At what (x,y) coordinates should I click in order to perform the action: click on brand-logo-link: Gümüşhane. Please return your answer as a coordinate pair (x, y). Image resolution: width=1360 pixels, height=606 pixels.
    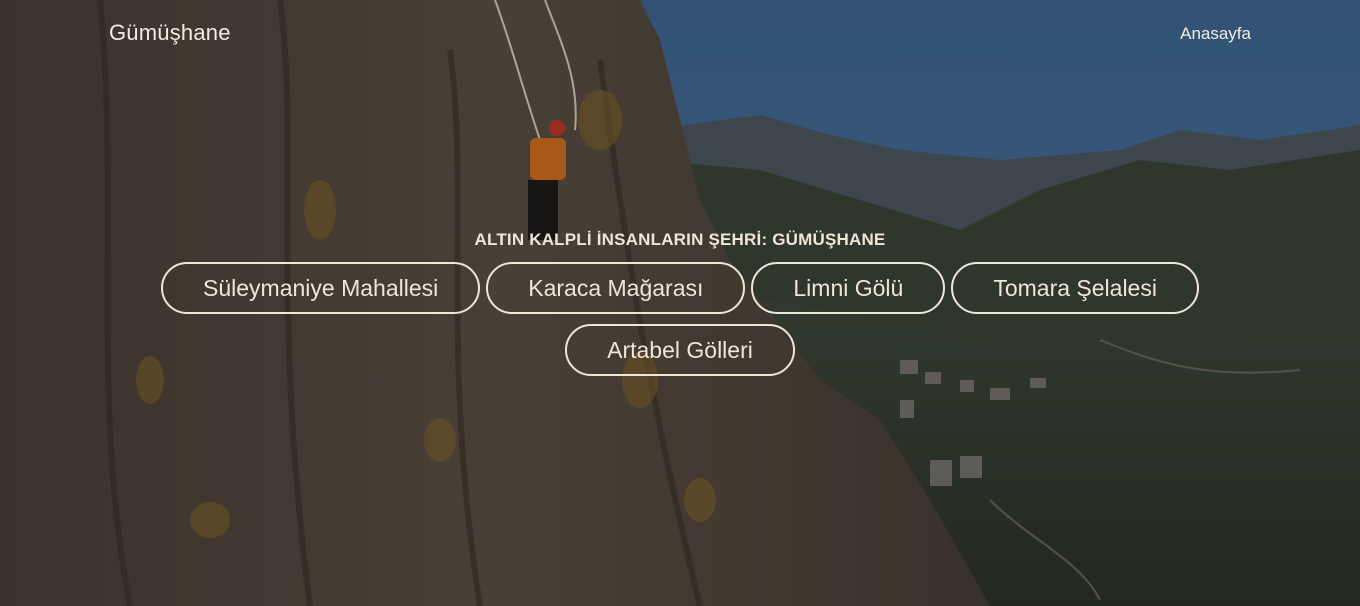
    Looking at the image, I should click on (170, 33).